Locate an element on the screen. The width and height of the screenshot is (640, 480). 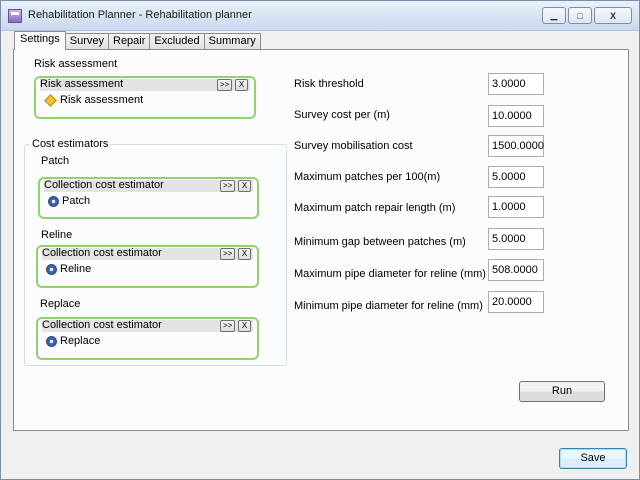
risk-threshold-label: Risk threshold is located at coordinates (329, 84).